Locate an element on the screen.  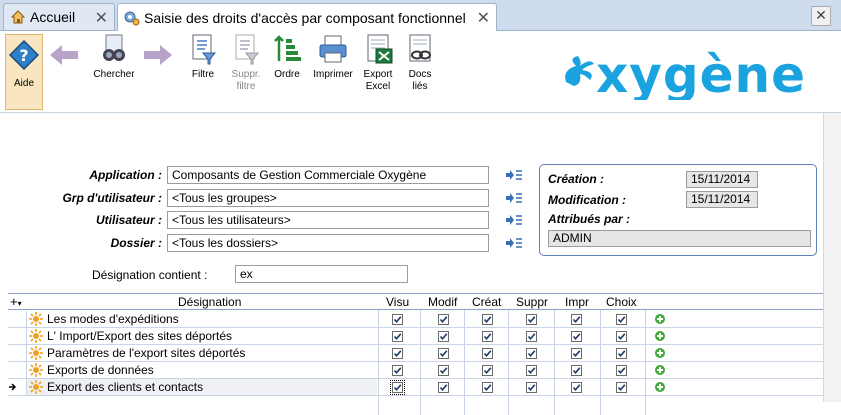
add-column-icon: +▾ is located at coordinates (16, 301).